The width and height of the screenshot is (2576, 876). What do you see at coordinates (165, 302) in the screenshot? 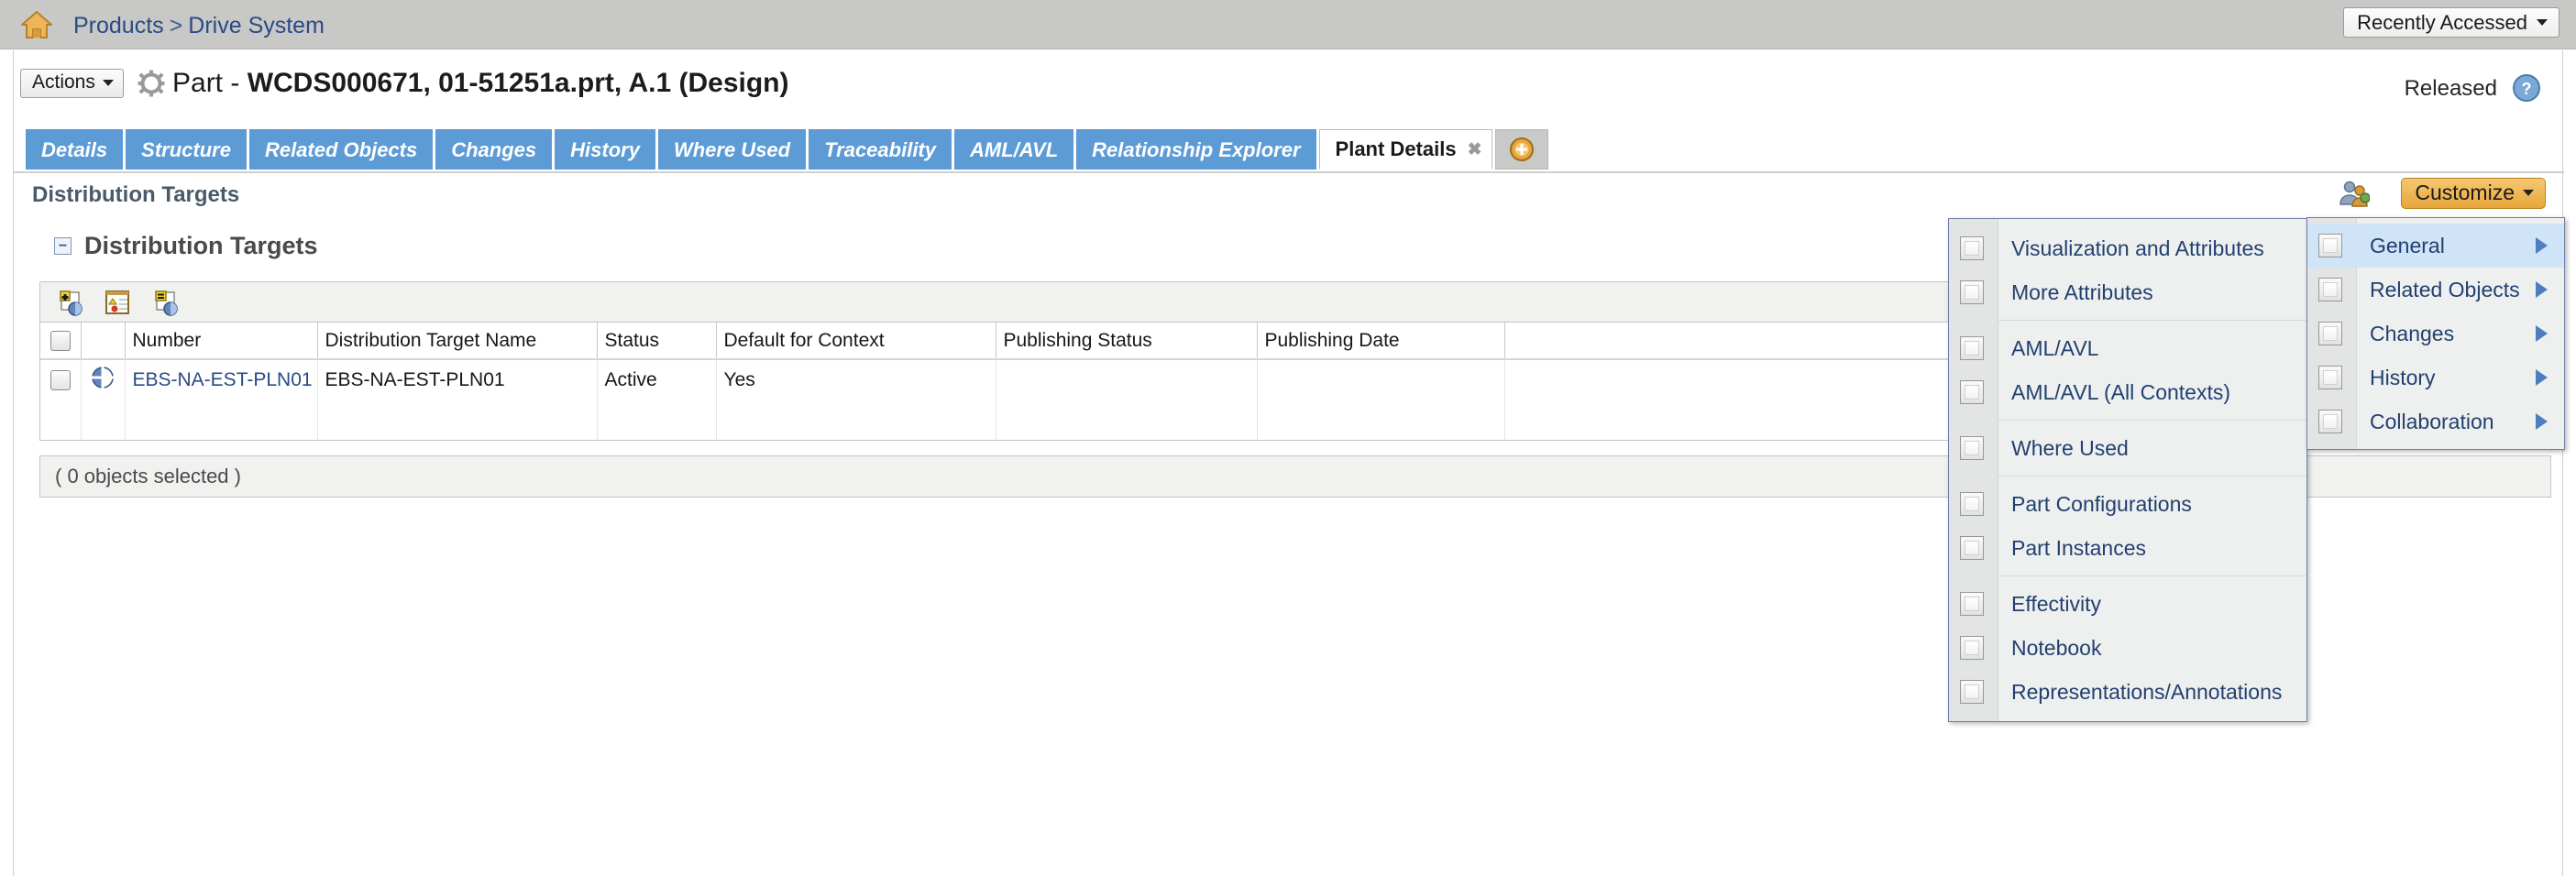
I see `remove-distribution-target-icon` at bounding box center [165, 302].